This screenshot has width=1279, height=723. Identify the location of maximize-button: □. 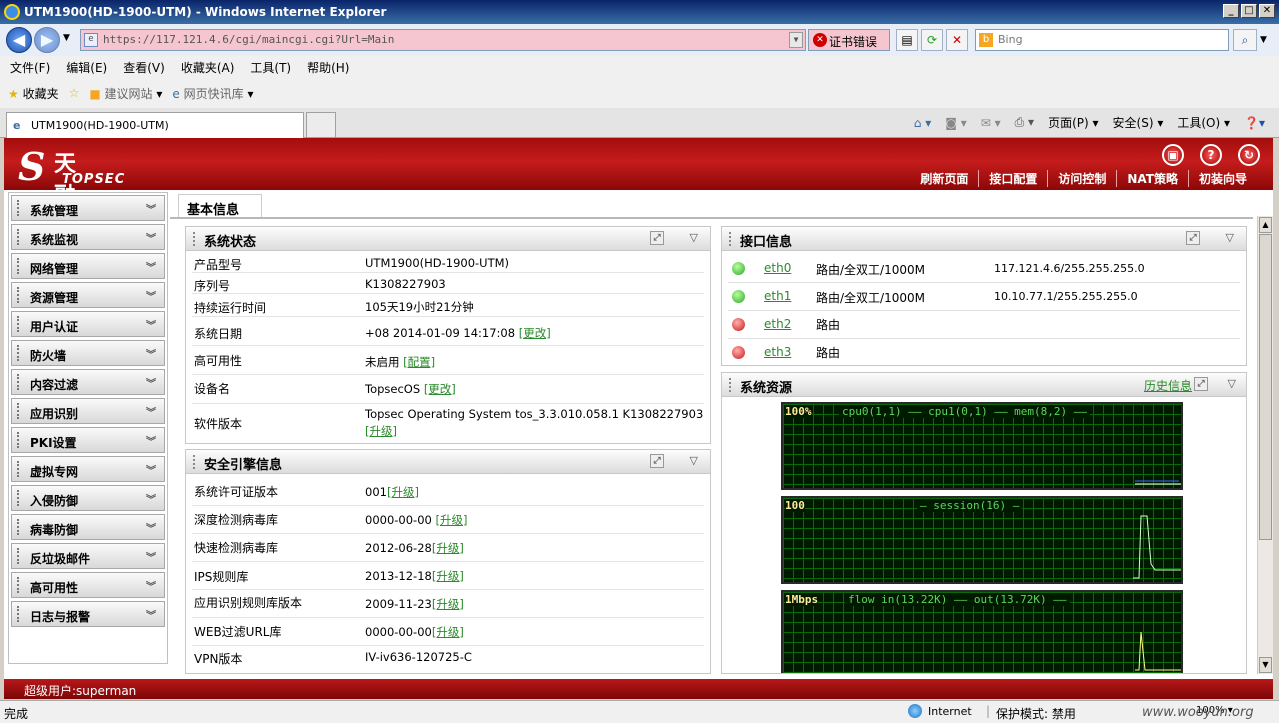
(1249, 11).